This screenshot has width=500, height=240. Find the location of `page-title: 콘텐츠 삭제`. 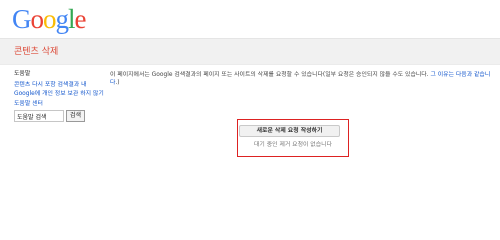

page-title: 콘텐츠 삭제 is located at coordinates (36, 52).